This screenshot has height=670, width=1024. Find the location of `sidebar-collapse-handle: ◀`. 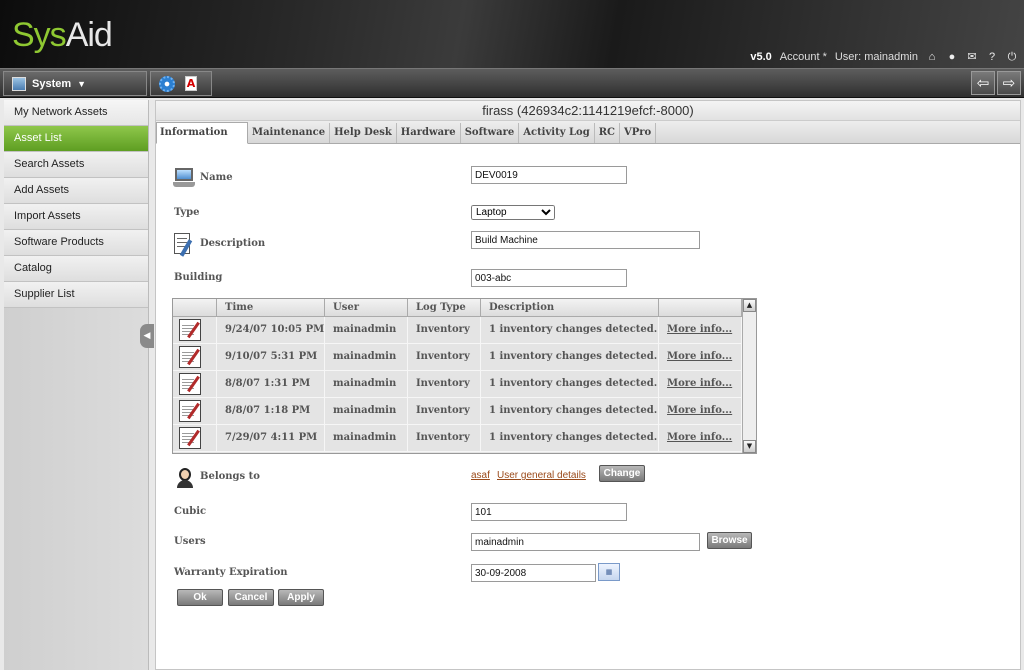

sidebar-collapse-handle: ◀ is located at coordinates (147, 336).